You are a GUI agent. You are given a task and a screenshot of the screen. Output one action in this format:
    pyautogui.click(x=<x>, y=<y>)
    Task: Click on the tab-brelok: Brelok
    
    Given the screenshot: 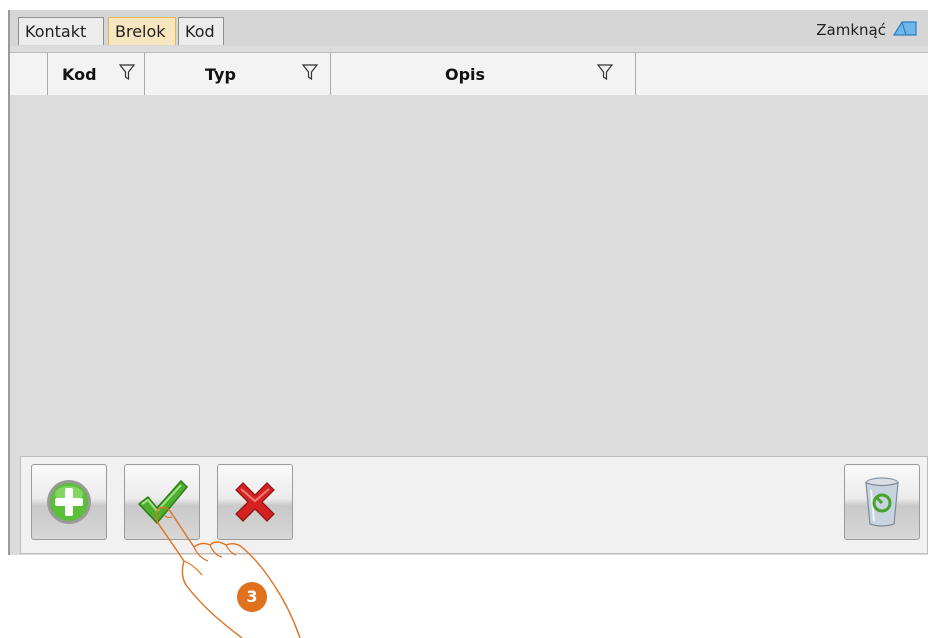 What is the action you would take?
    pyautogui.click(x=142, y=31)
    